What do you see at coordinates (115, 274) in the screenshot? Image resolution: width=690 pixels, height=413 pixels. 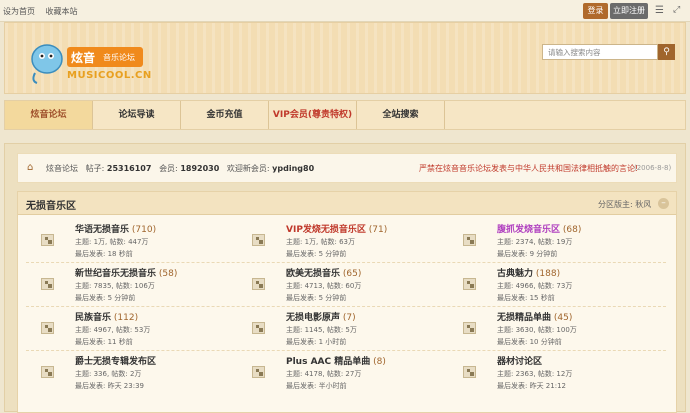 I see `forum-title: 新世纪音乐无损音乐` at bounding box center [115, 274].